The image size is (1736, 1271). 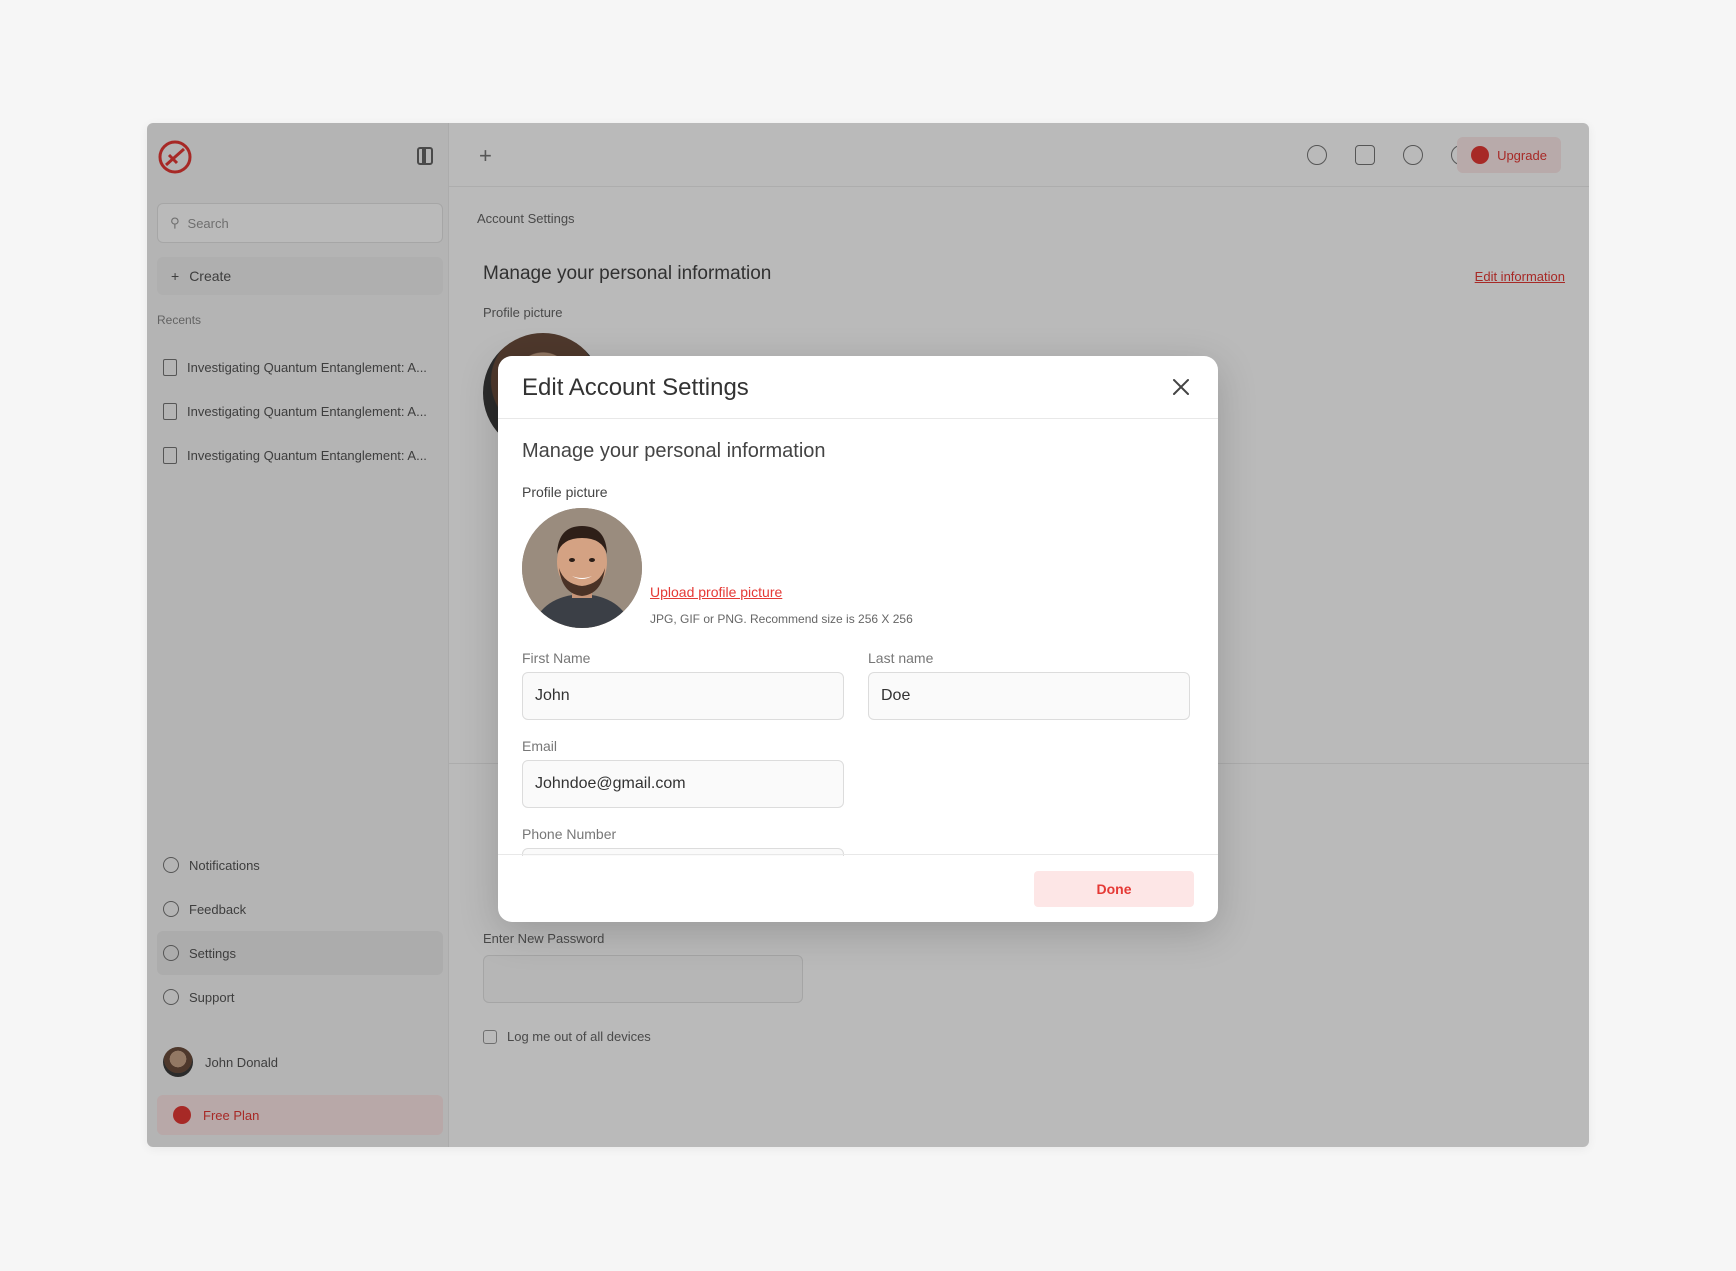 What do you see at coordinates (1029, 696) in the screenshot?
I see `last-name-input: Doe` at bounding box center [1029, 696].